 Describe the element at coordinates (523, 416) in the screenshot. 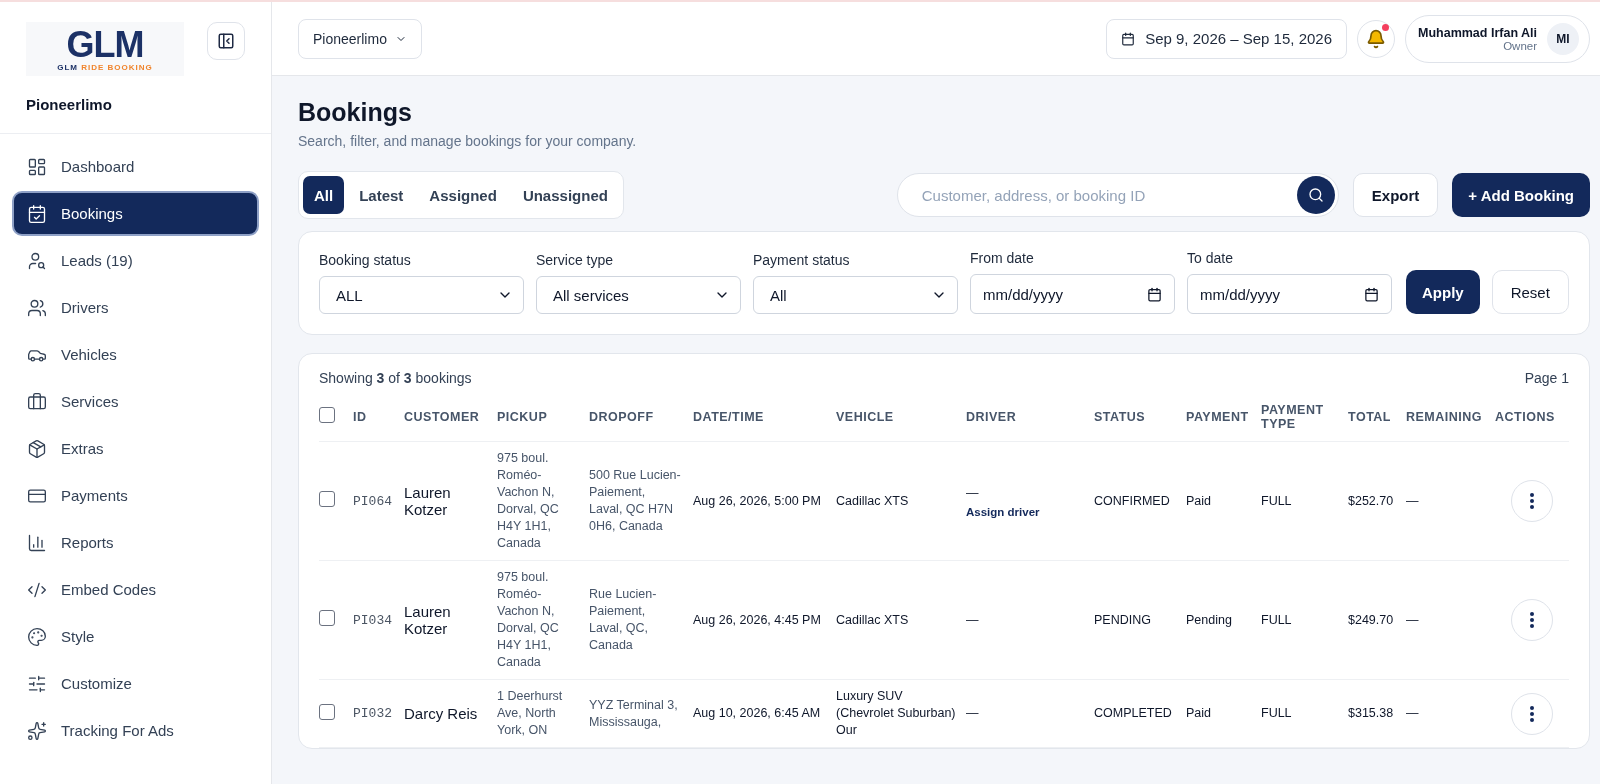

I see `column-header: PICKUP` at that location.